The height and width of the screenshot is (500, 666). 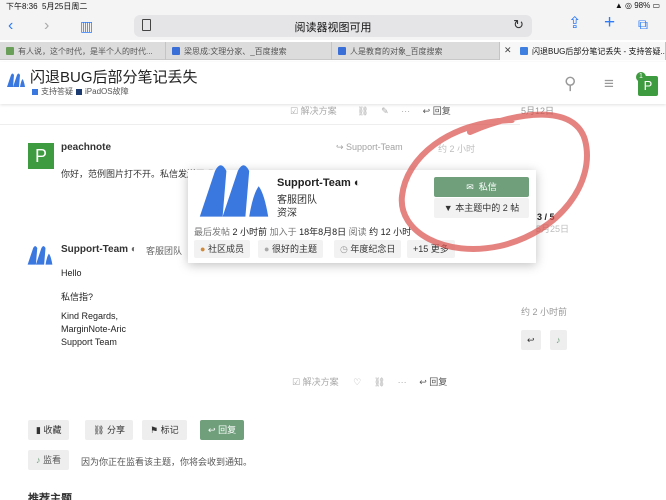 I want to click on badge-community-member: ● 社区成员, so click(x=222, y=249).